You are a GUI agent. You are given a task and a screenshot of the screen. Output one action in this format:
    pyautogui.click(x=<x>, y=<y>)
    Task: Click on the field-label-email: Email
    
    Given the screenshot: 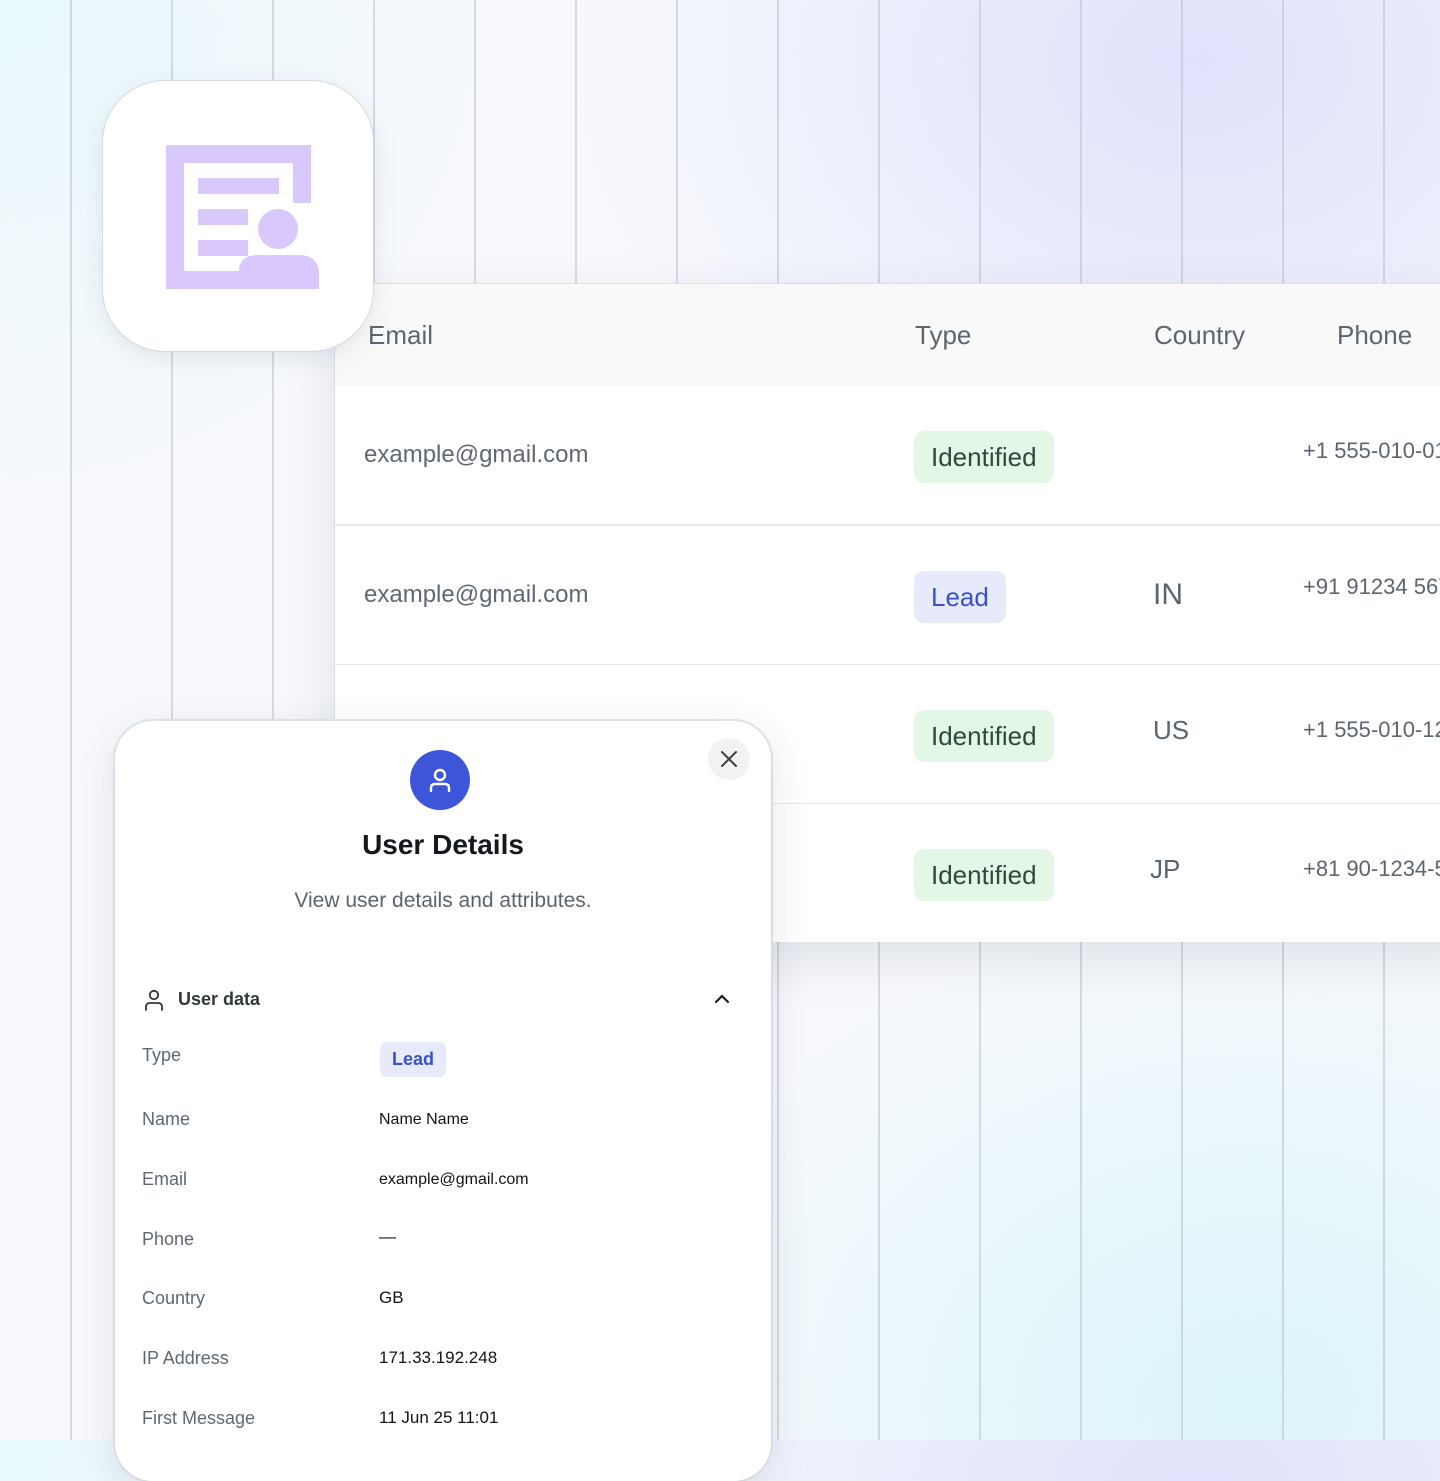 What is the action you would take?
    pyautogui.click(x=165, y=1179)
    